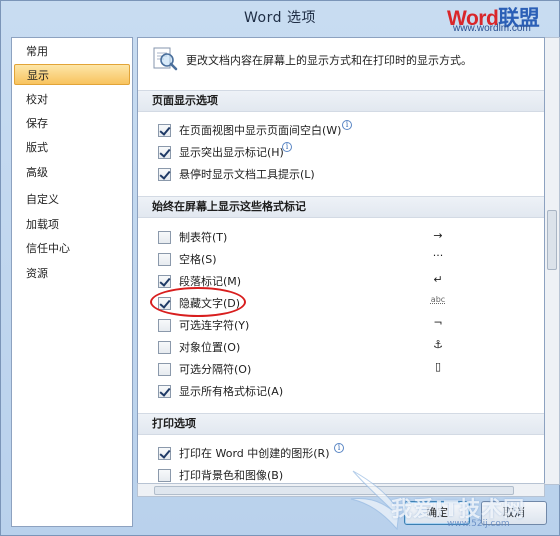  Describe the element at coordinates (164, 347) in the screenshot. I see `checkbox-object-anchors` at that location.